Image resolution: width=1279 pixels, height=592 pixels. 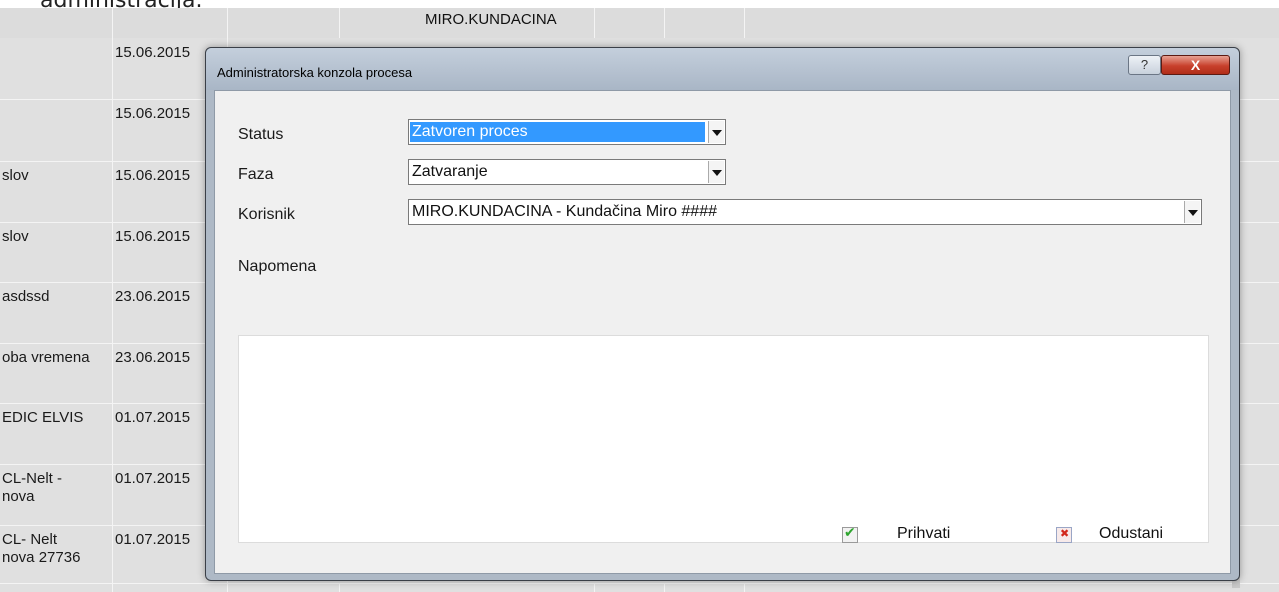 I want to click on cancel-label: Odustani, so click(x=1131, y=533).